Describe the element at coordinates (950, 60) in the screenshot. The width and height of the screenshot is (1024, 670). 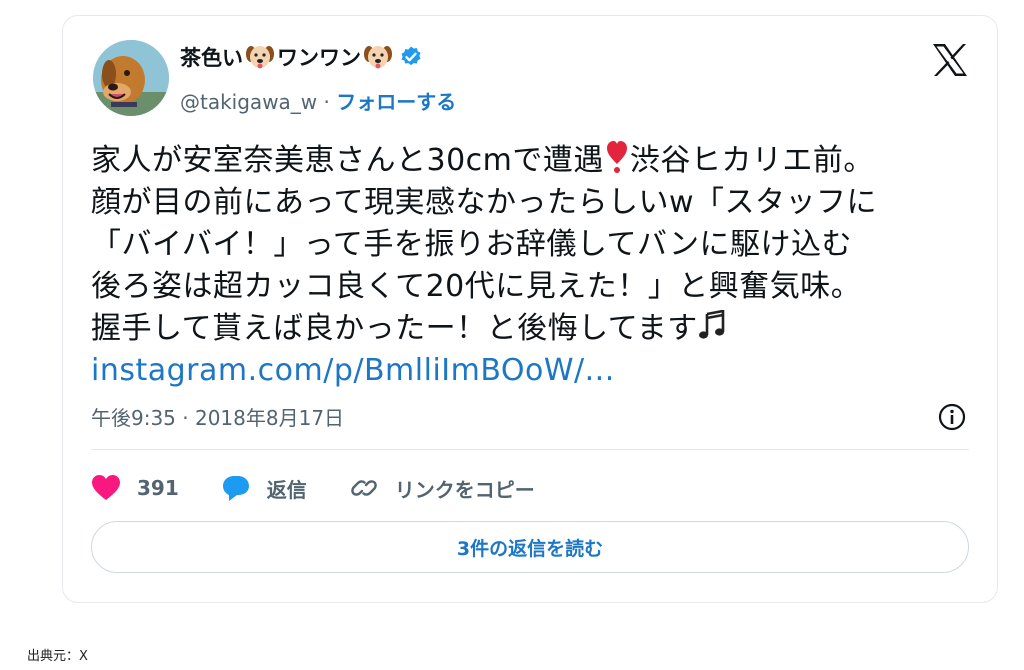
I see `x-logo-icon` at that location.